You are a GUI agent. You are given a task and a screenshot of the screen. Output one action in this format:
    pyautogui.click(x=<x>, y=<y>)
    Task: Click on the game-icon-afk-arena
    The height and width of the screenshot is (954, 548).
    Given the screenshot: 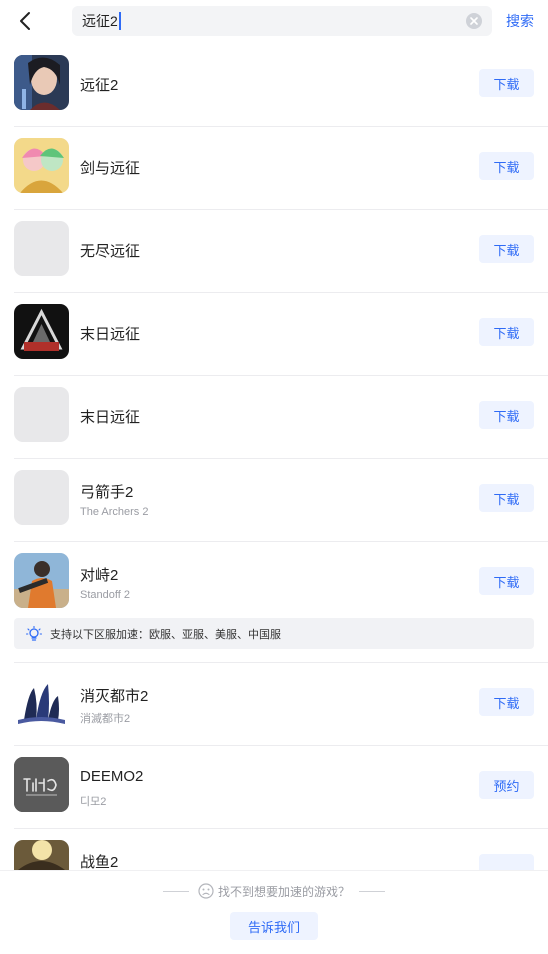 What is the action you would take?
    pyautogui.click(x=41, y=165)
    